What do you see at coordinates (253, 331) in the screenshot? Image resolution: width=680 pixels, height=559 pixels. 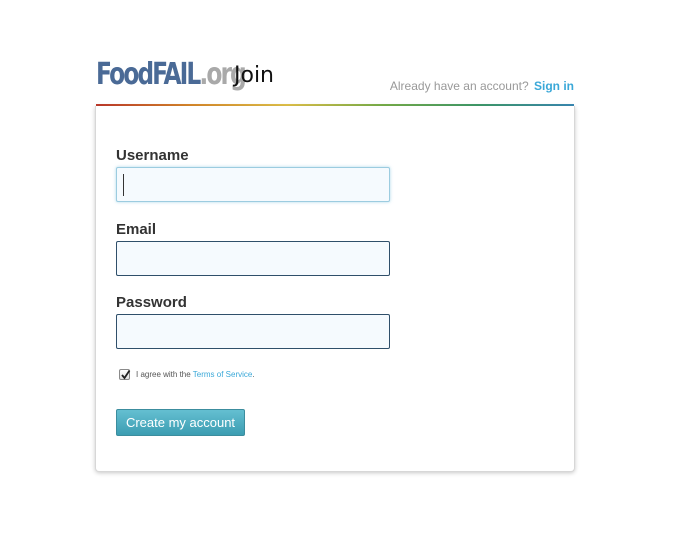 I see `password-input` at bounding box center [253, 331].